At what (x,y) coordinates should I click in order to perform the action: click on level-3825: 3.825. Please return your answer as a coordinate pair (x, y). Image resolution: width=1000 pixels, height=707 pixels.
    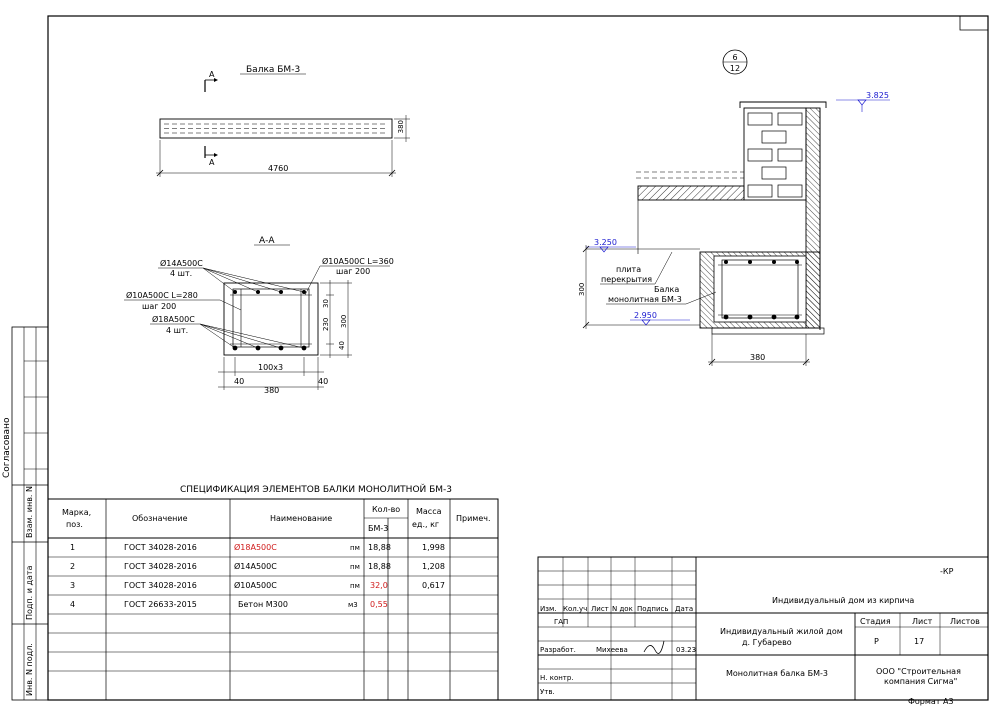
    Looking at the image, I should click on (877, 95).